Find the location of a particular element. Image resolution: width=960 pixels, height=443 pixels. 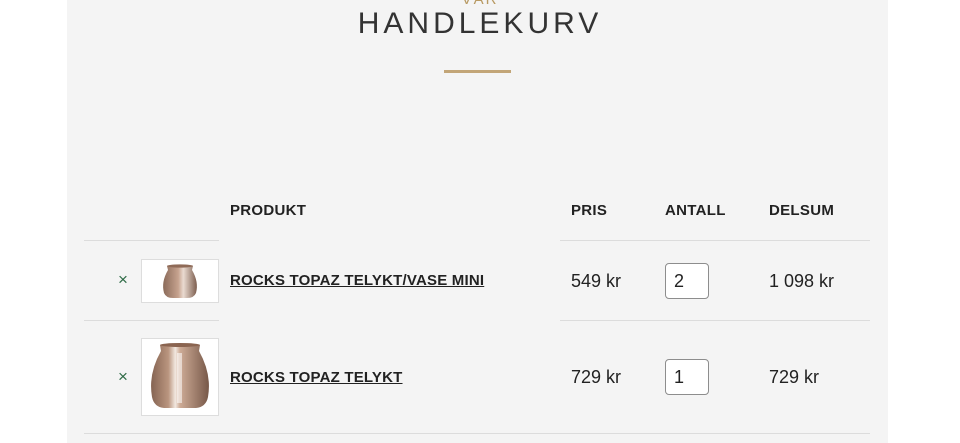

column-header-product: PRODUKT is located at coordinates (268, 210).